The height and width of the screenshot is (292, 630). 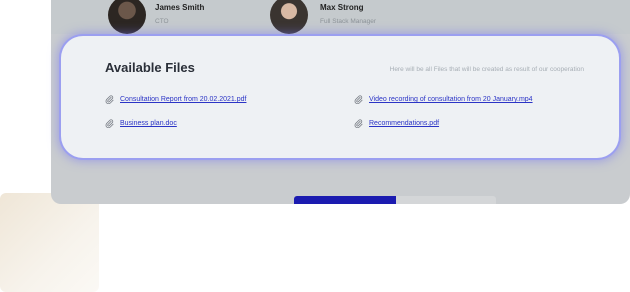 What do you see at coordinates (183, 99) in the screenshot?
I see `file-link-label: Consultation Report from 20.02.2021.pdf` at bounding box center [183, 99].